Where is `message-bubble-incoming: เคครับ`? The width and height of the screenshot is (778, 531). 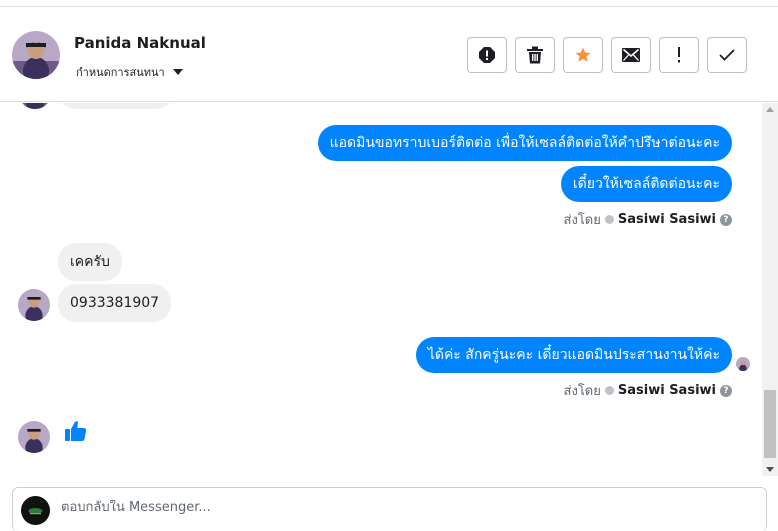 message-bubble-incoming: เคครับ is located at coordinates (90, 262).